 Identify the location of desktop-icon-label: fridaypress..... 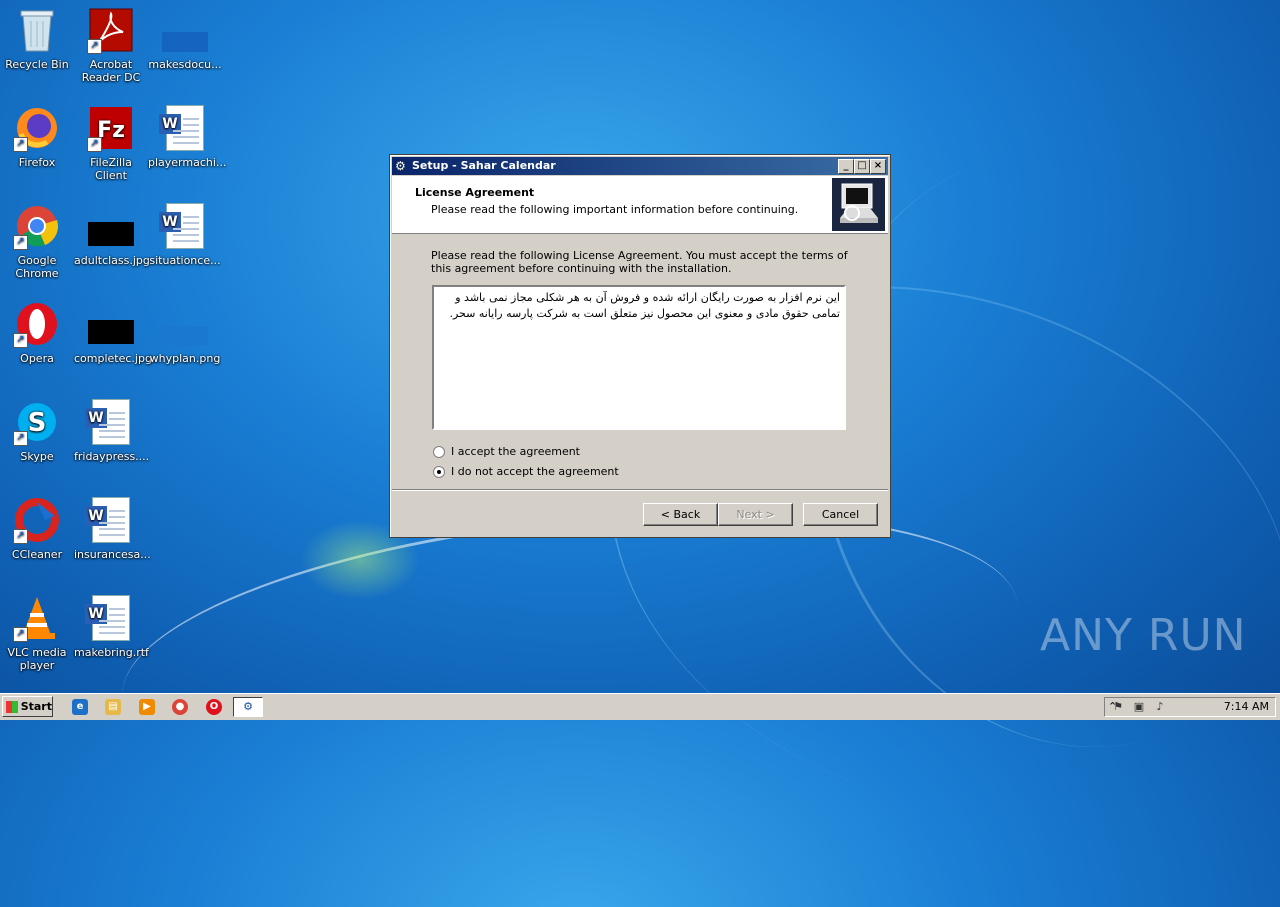
(112, 456).